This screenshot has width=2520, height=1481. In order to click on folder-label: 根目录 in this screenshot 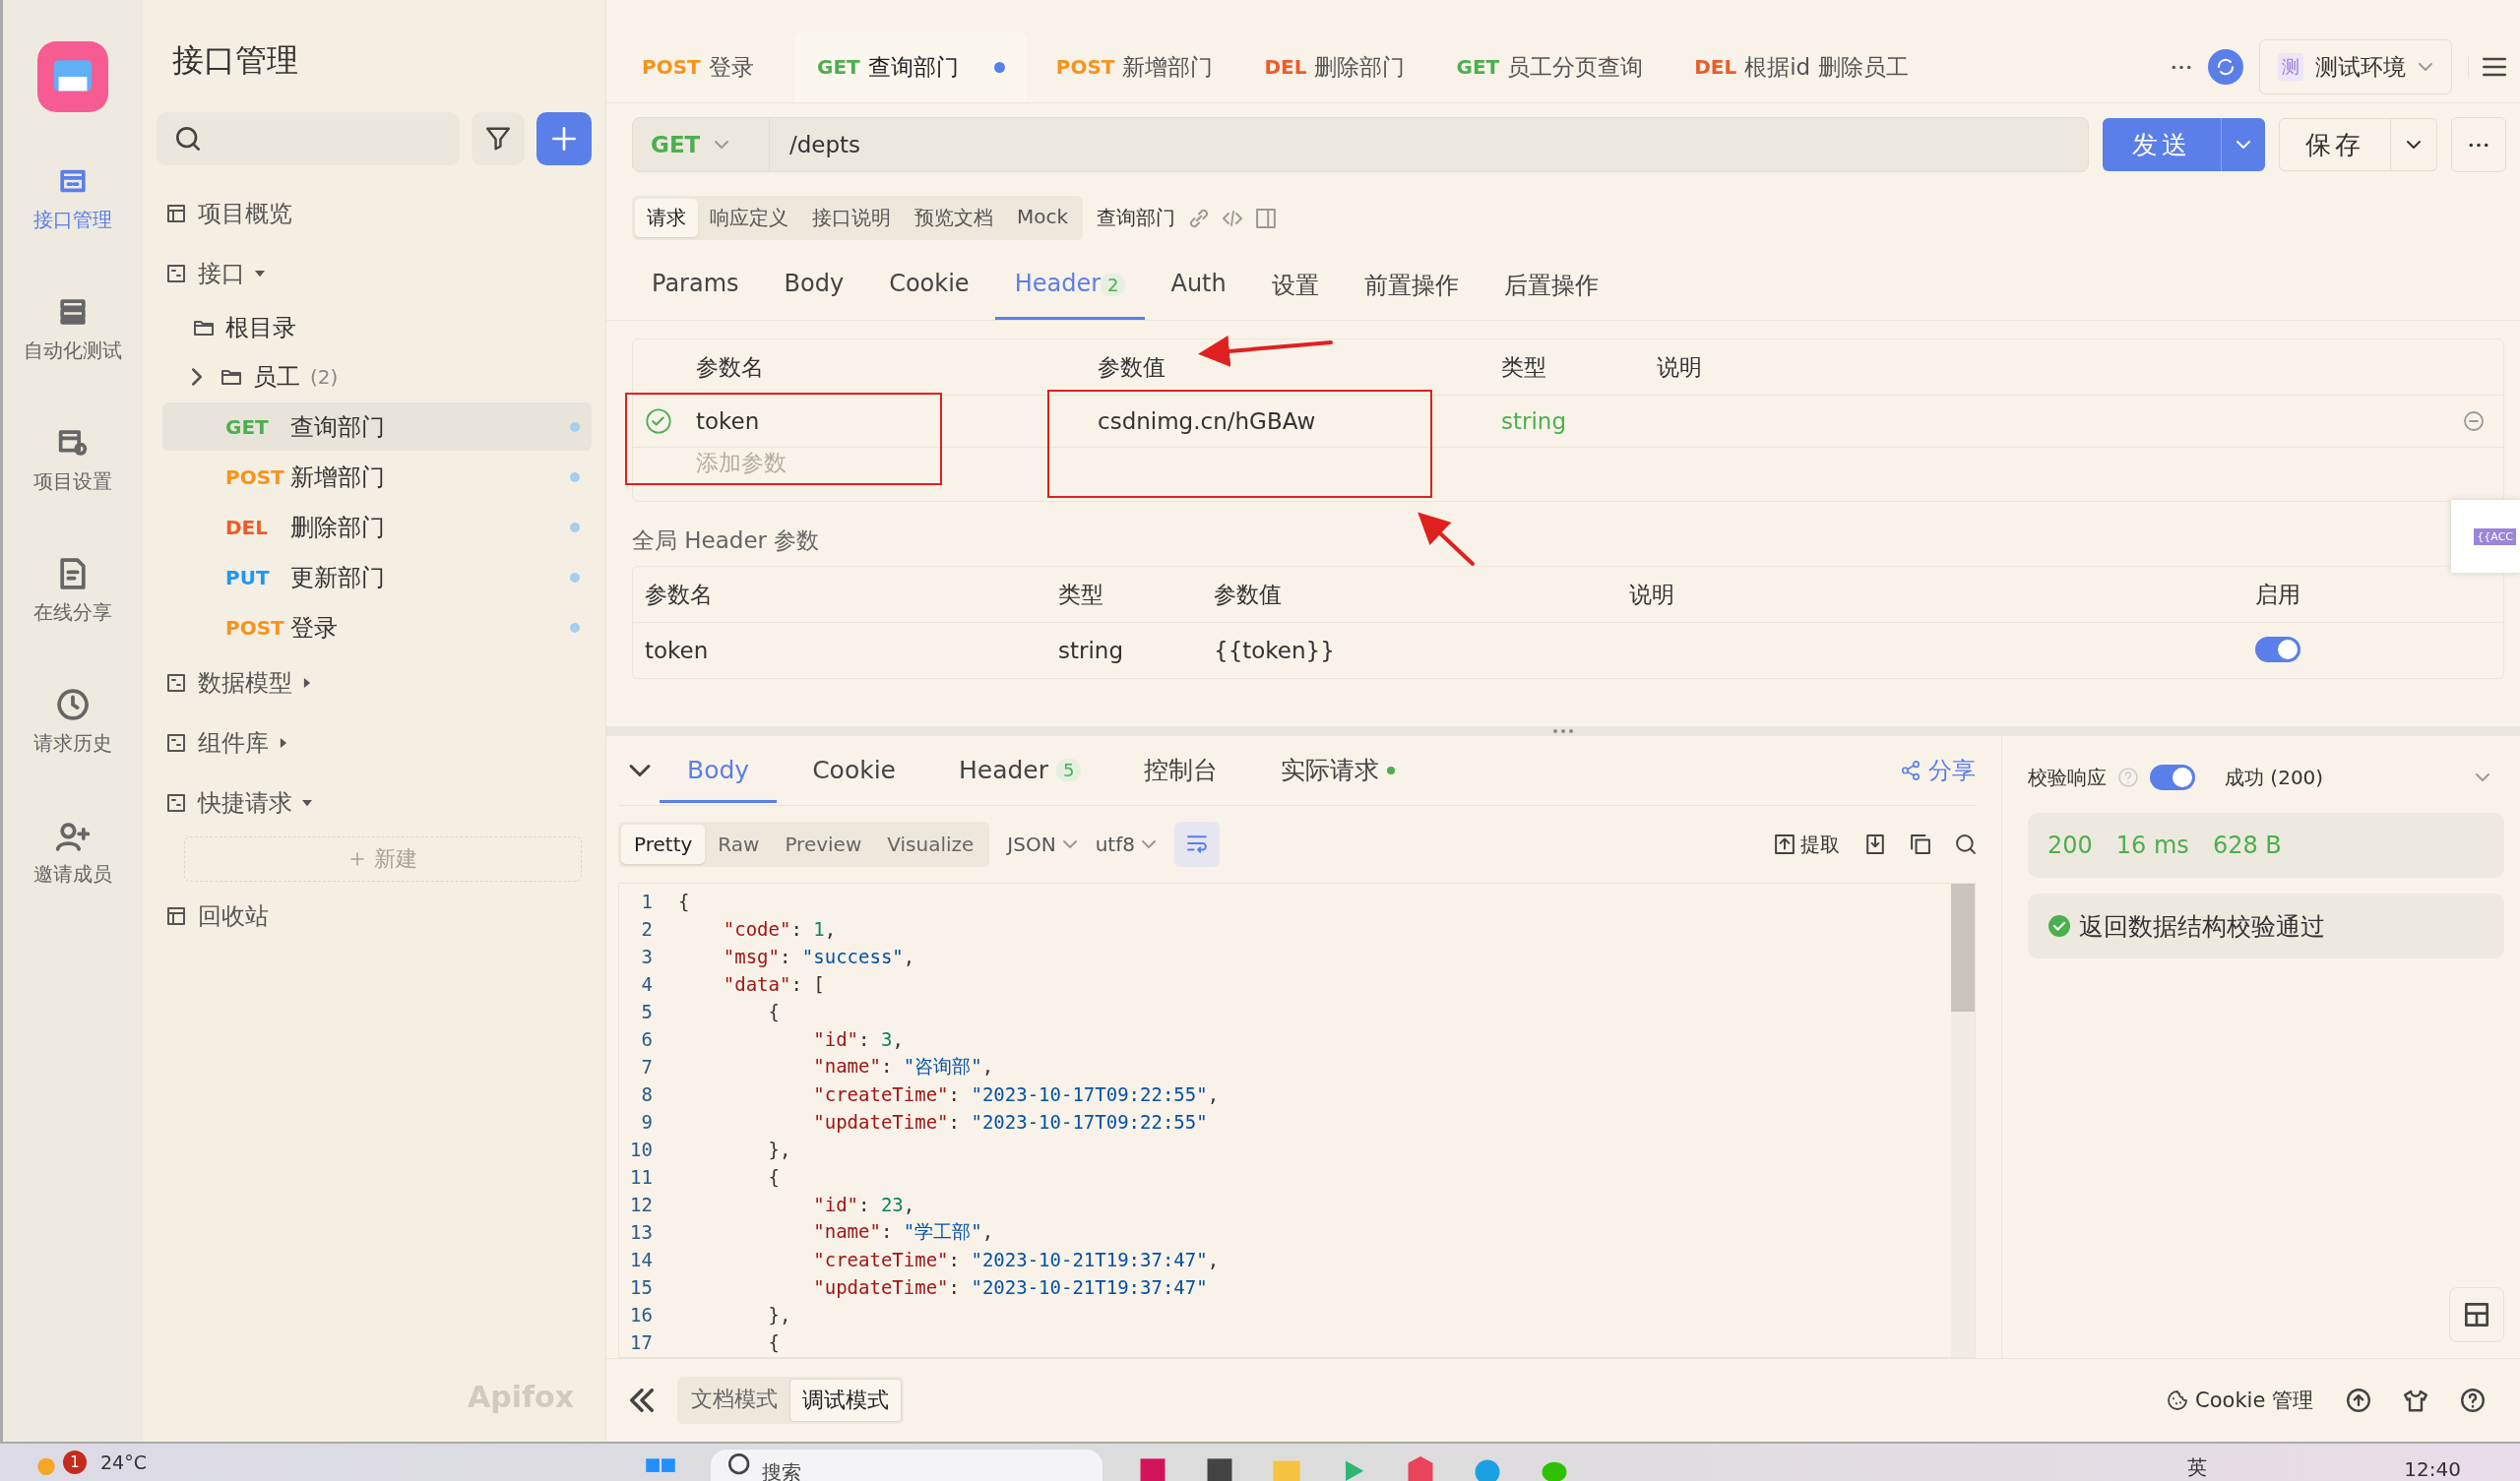, I will do `click(260, 327)`.